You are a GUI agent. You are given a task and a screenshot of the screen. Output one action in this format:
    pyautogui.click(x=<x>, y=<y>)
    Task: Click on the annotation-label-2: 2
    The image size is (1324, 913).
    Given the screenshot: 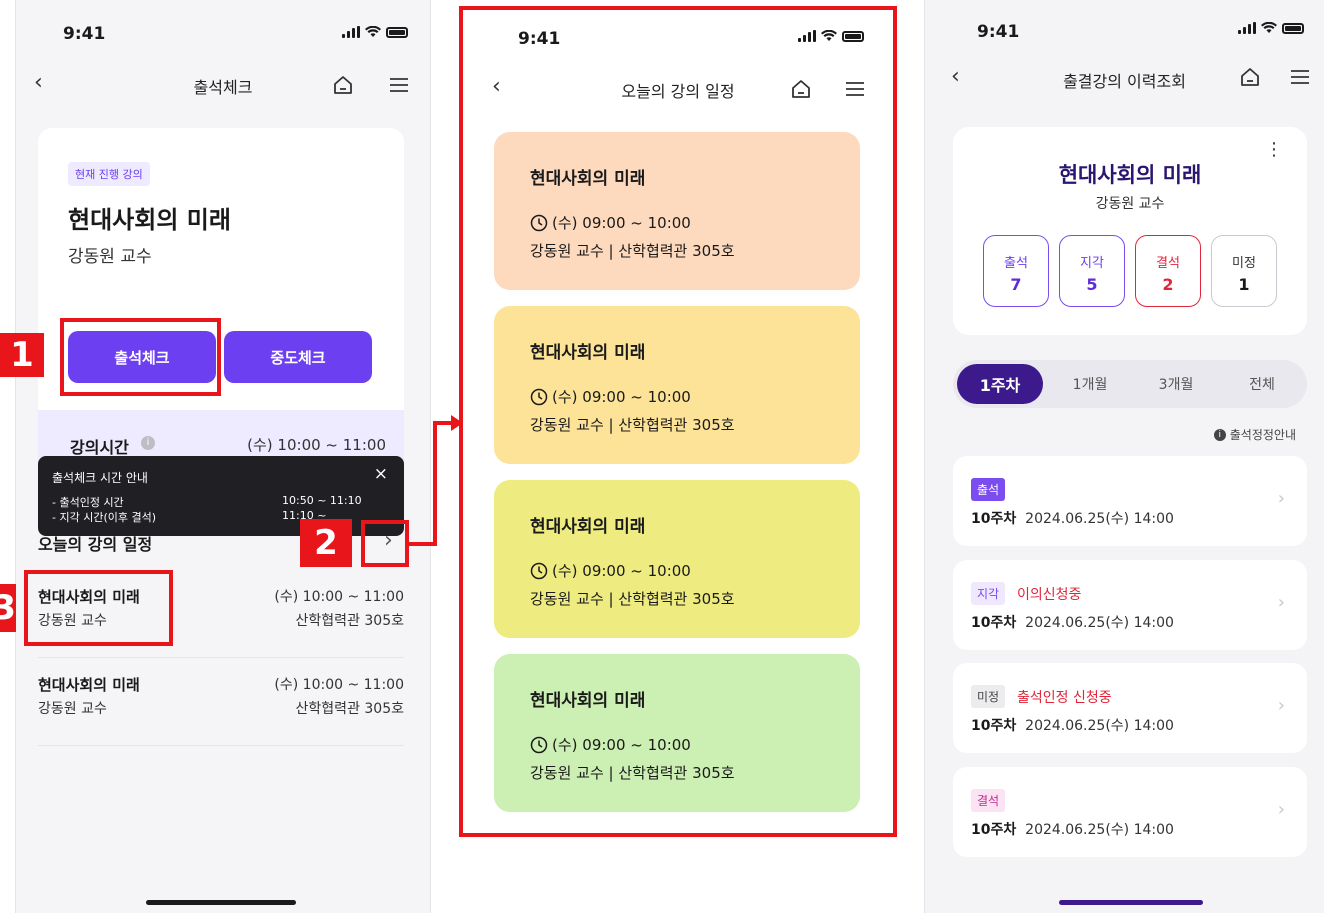 What is the action you would take?
    pyautogui.click(x=326, y=543)
    